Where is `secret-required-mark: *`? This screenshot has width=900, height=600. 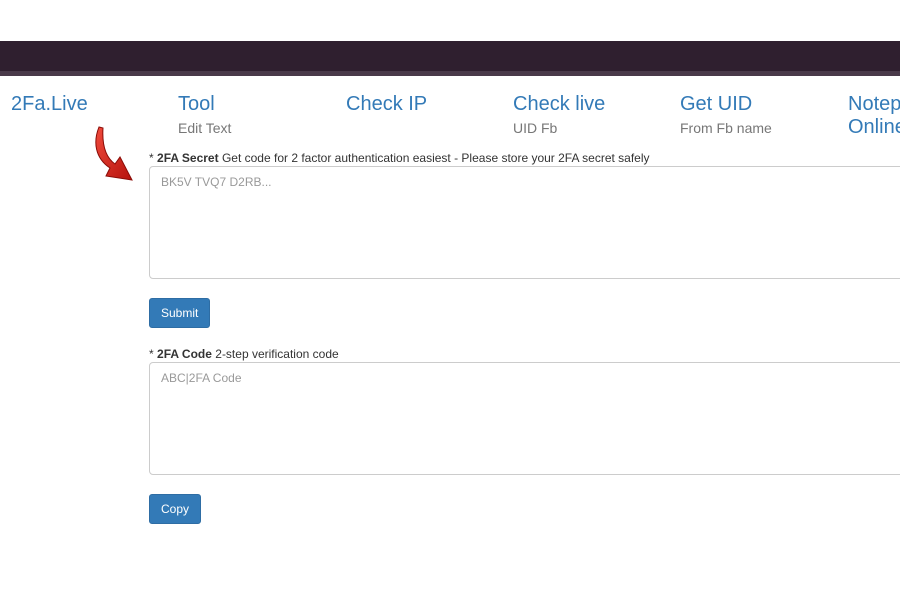
secret-required-mark: * is located at coordinates (151, 158).